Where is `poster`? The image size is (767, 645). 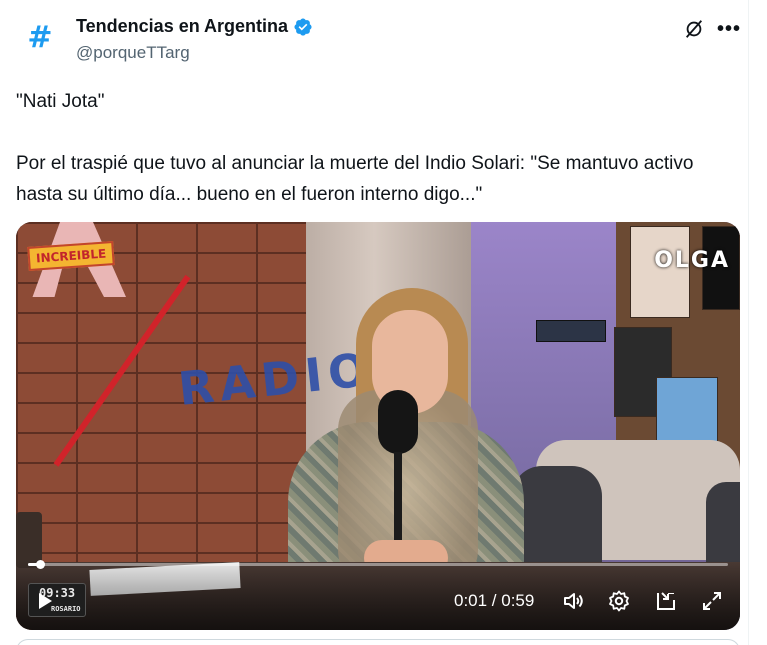 poster is located at coordinates (687, 412).